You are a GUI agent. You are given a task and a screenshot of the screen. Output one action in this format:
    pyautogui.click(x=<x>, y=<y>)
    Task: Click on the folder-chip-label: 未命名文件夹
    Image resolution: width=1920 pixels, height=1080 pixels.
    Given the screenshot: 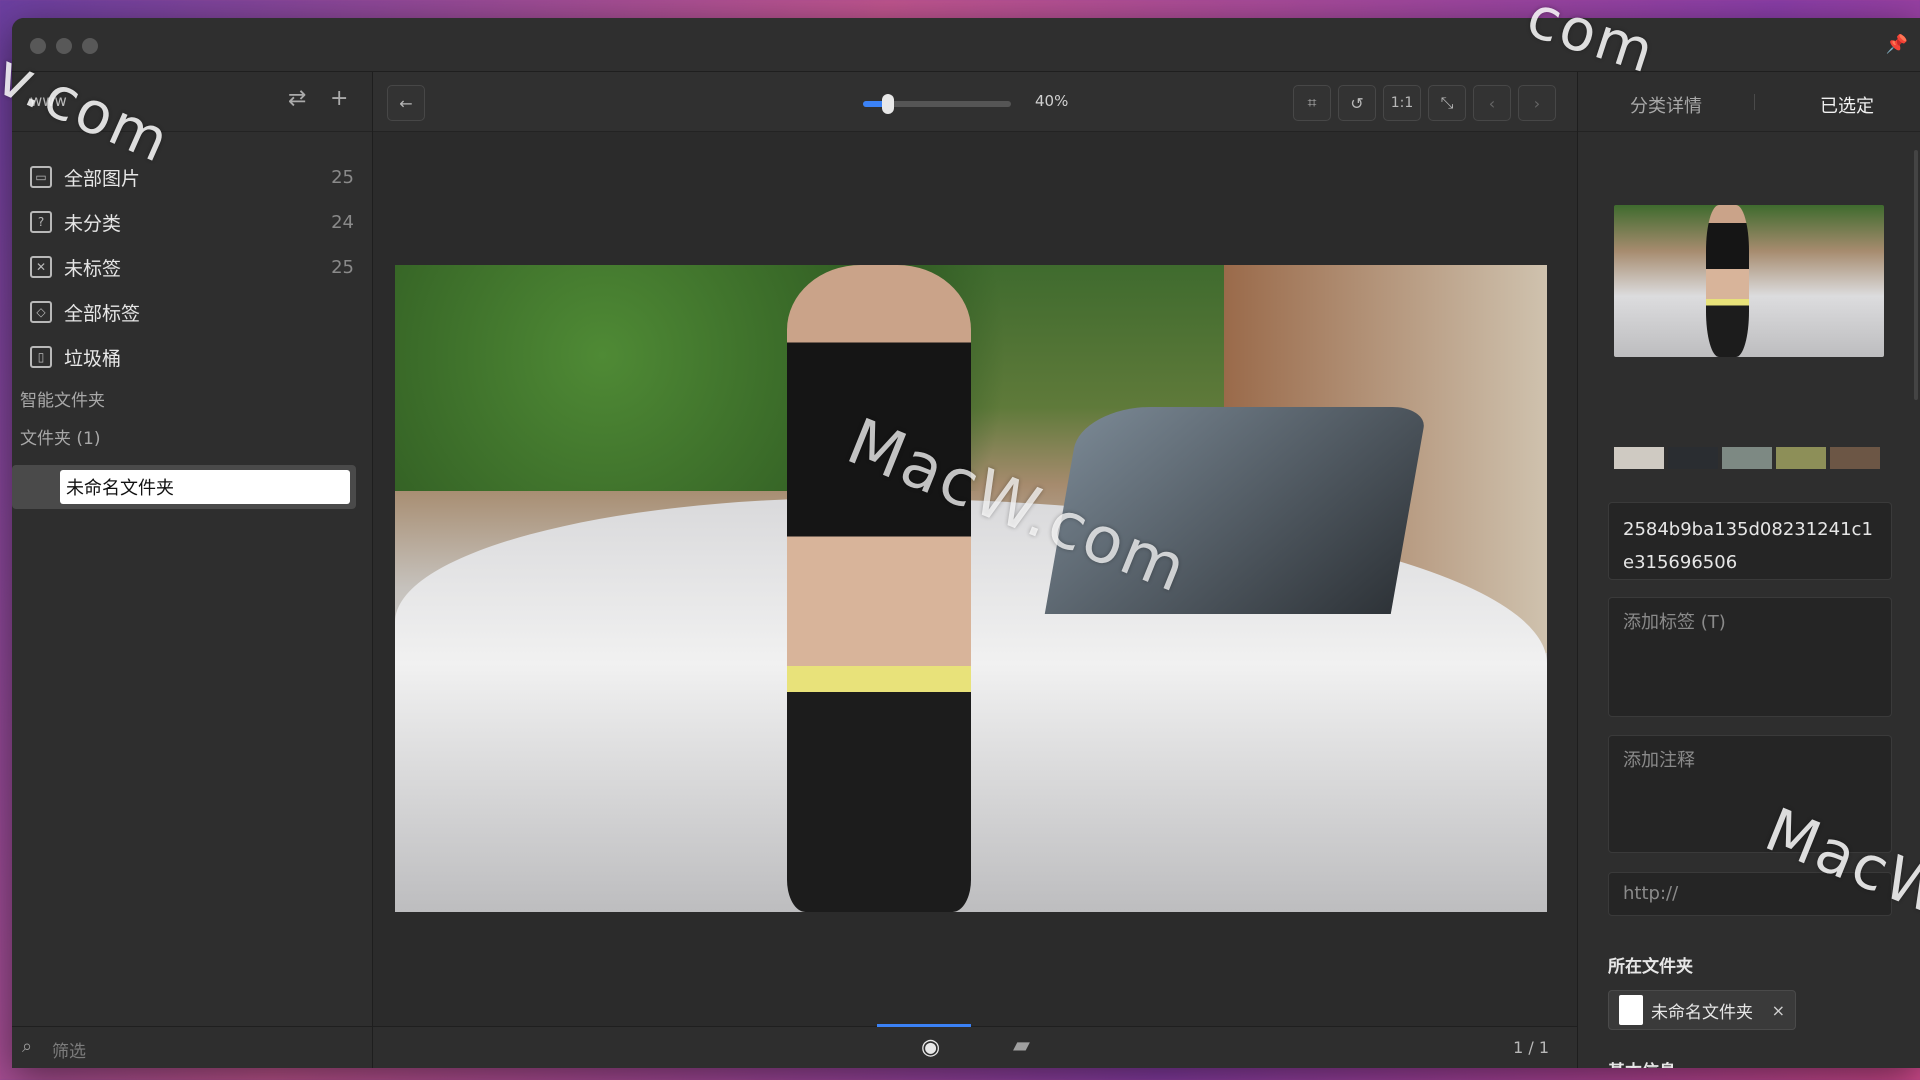 What is the action you would take?
    pyautogui.click(x=1702, y=1012)
    